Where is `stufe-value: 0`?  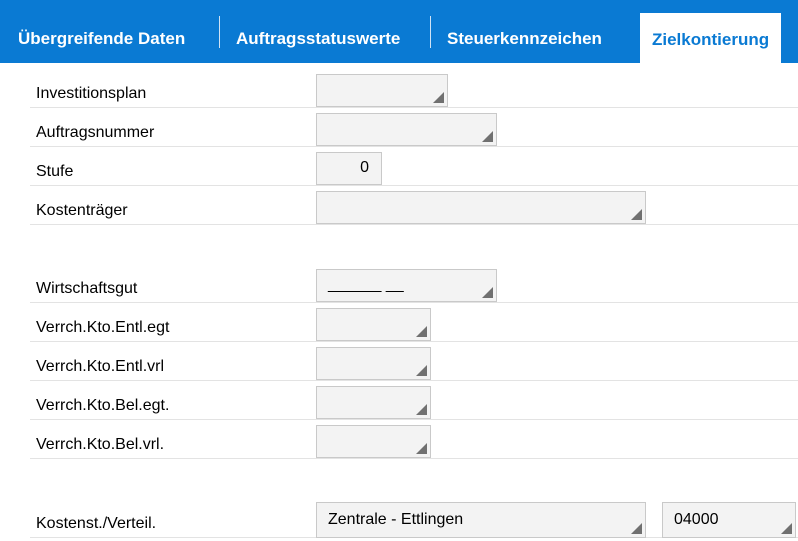 stufe-value: 0 is located at coordinates (364, 167).